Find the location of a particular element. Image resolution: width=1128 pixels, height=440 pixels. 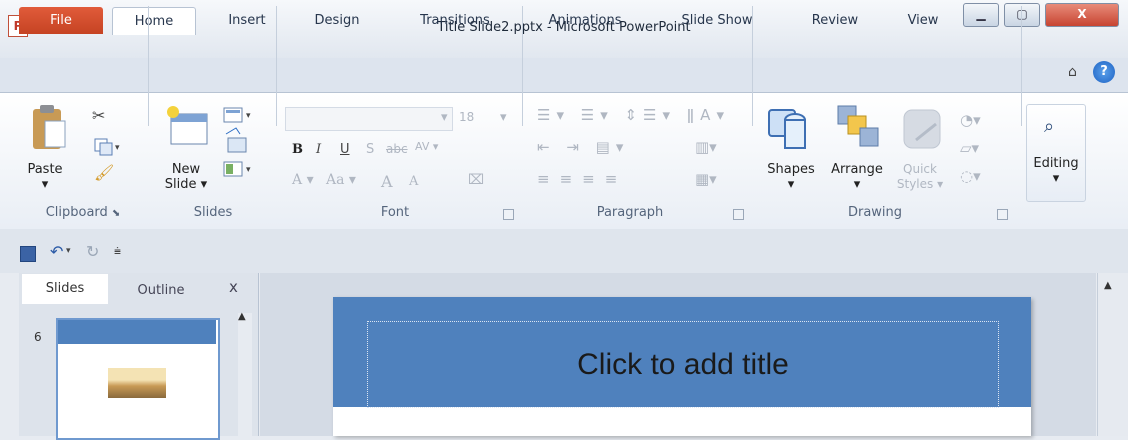

tab-insert: Insert is located at coordinates (247, 20).